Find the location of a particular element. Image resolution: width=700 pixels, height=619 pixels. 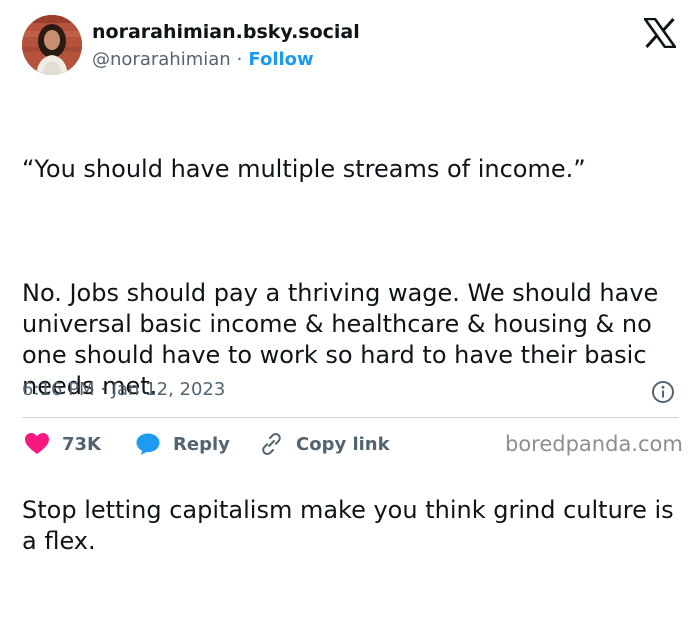

speech-bubble-icon is located at coordinates (148, 444).